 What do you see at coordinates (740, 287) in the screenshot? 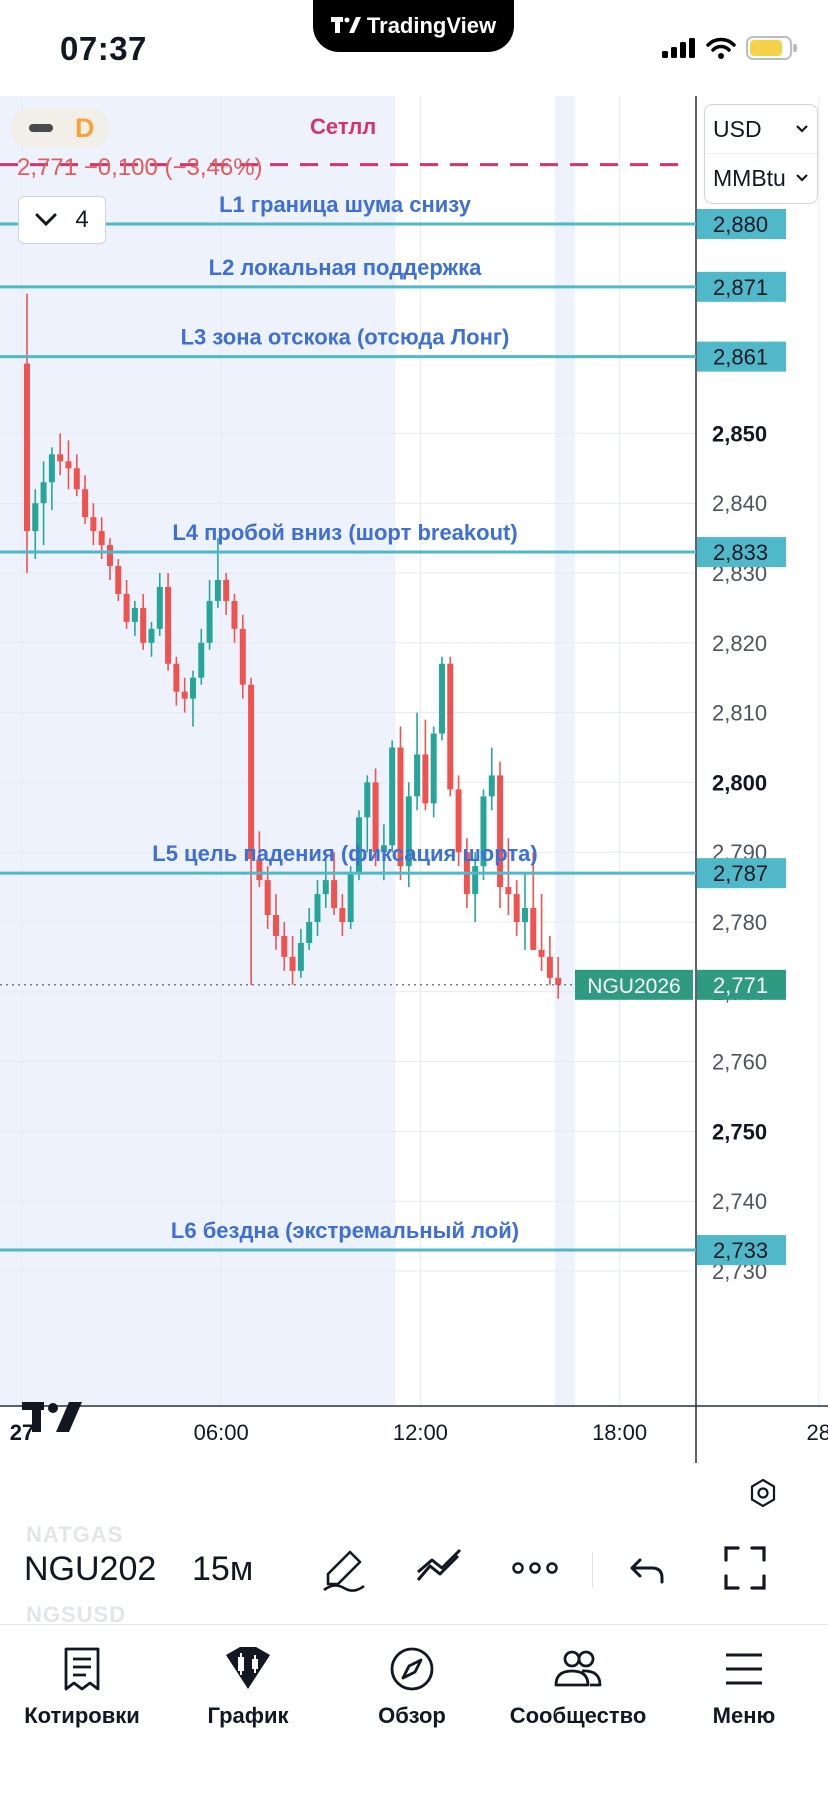
I see `level-price-badge: 2,871` at bounding box center [740, 287].